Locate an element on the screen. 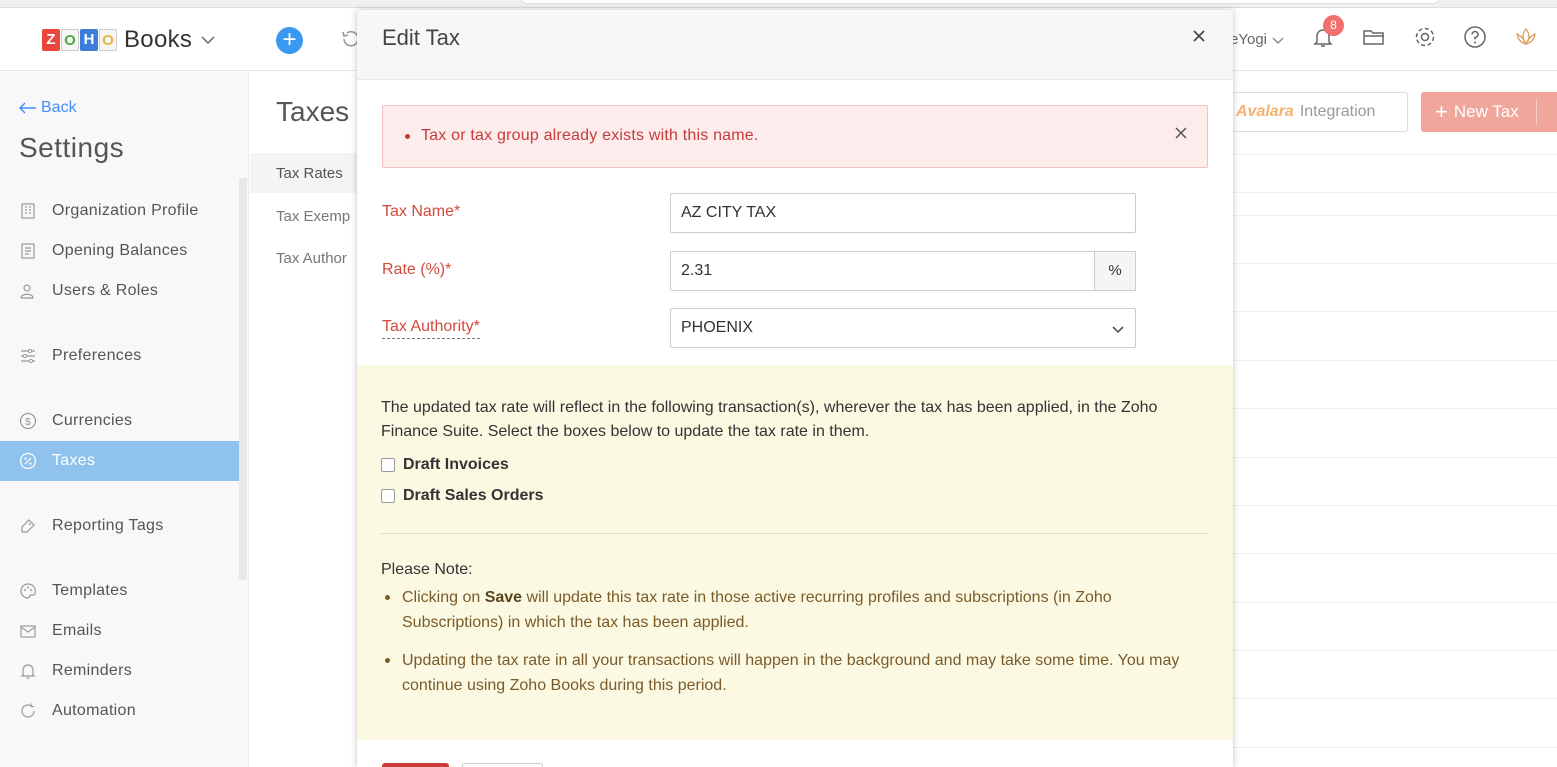 The width and height of the screenshot is (1557, 767). sidebar-item-templates: Templates is located at coordinates (119, 591).